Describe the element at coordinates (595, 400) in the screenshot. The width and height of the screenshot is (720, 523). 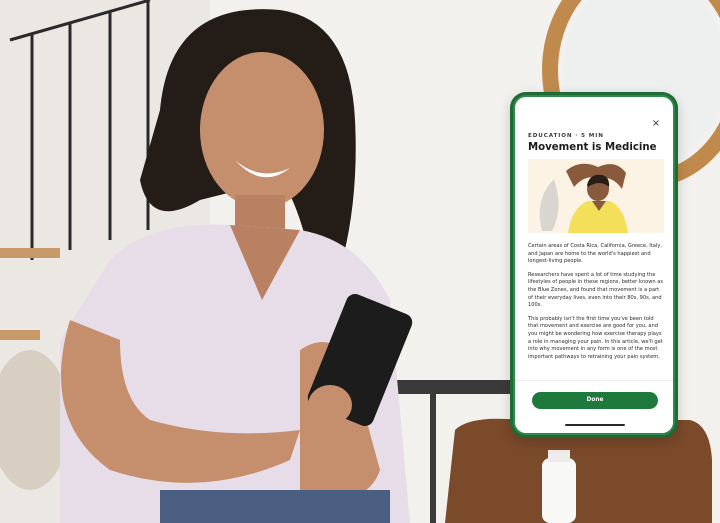
I see `done-button: Done` at that location.